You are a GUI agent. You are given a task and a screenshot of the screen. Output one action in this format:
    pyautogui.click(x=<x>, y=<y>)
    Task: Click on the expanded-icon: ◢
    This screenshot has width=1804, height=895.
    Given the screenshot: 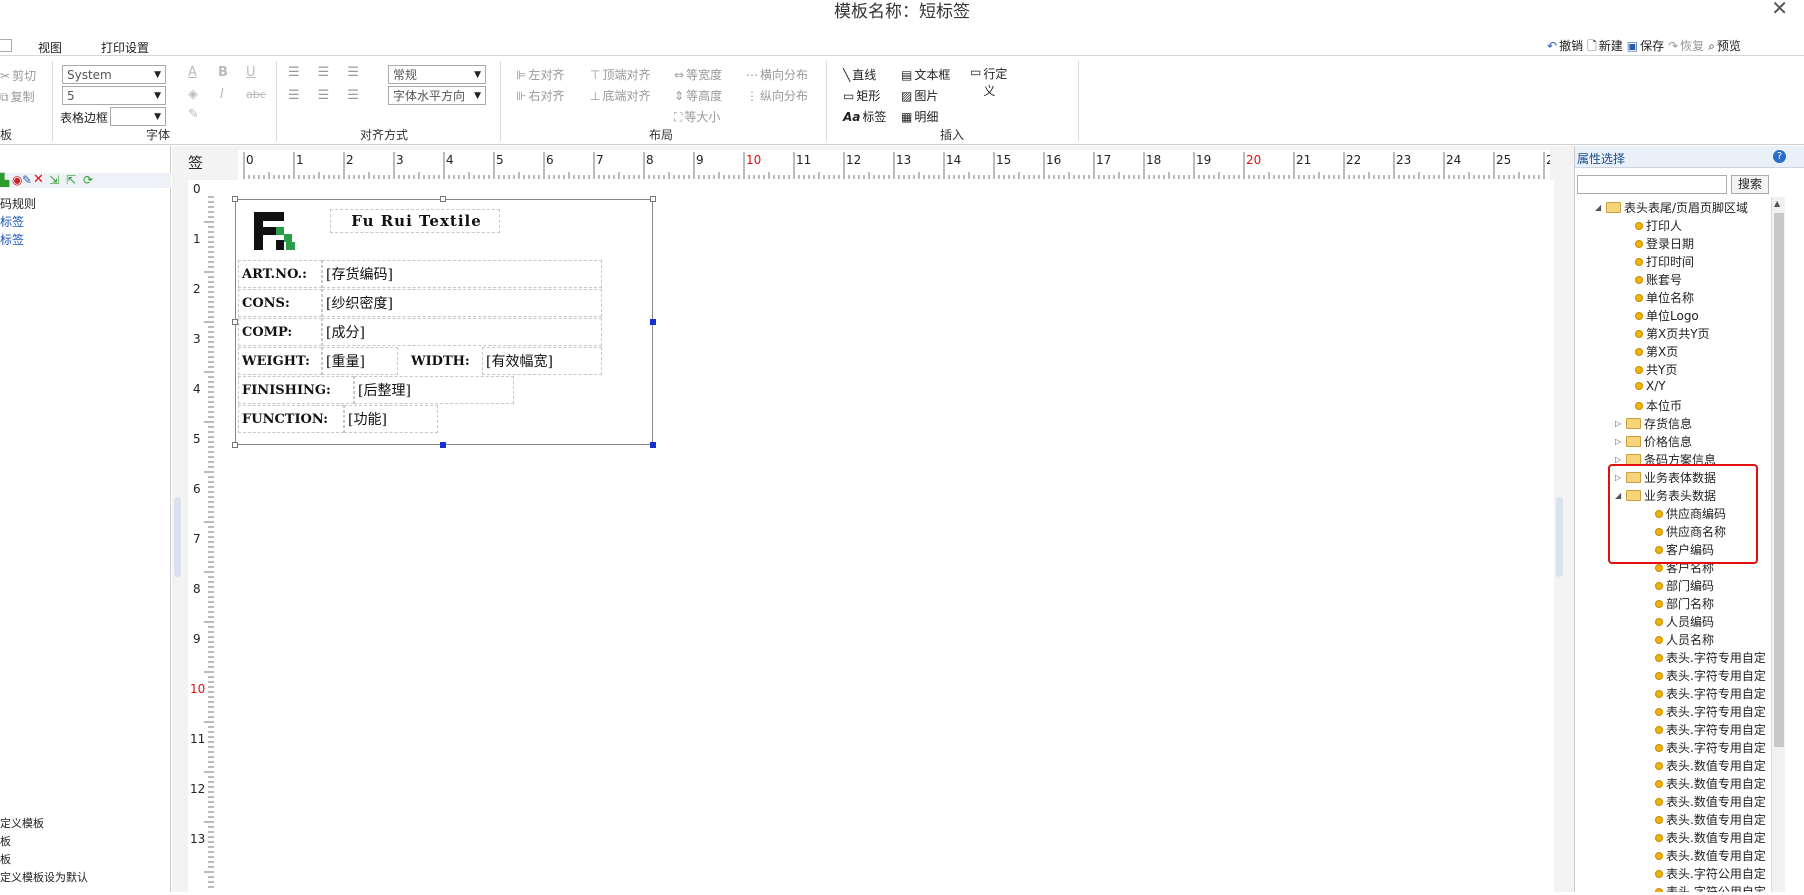 What is the action you would take?
    pyautogui.click(x=1599, y=207)
    